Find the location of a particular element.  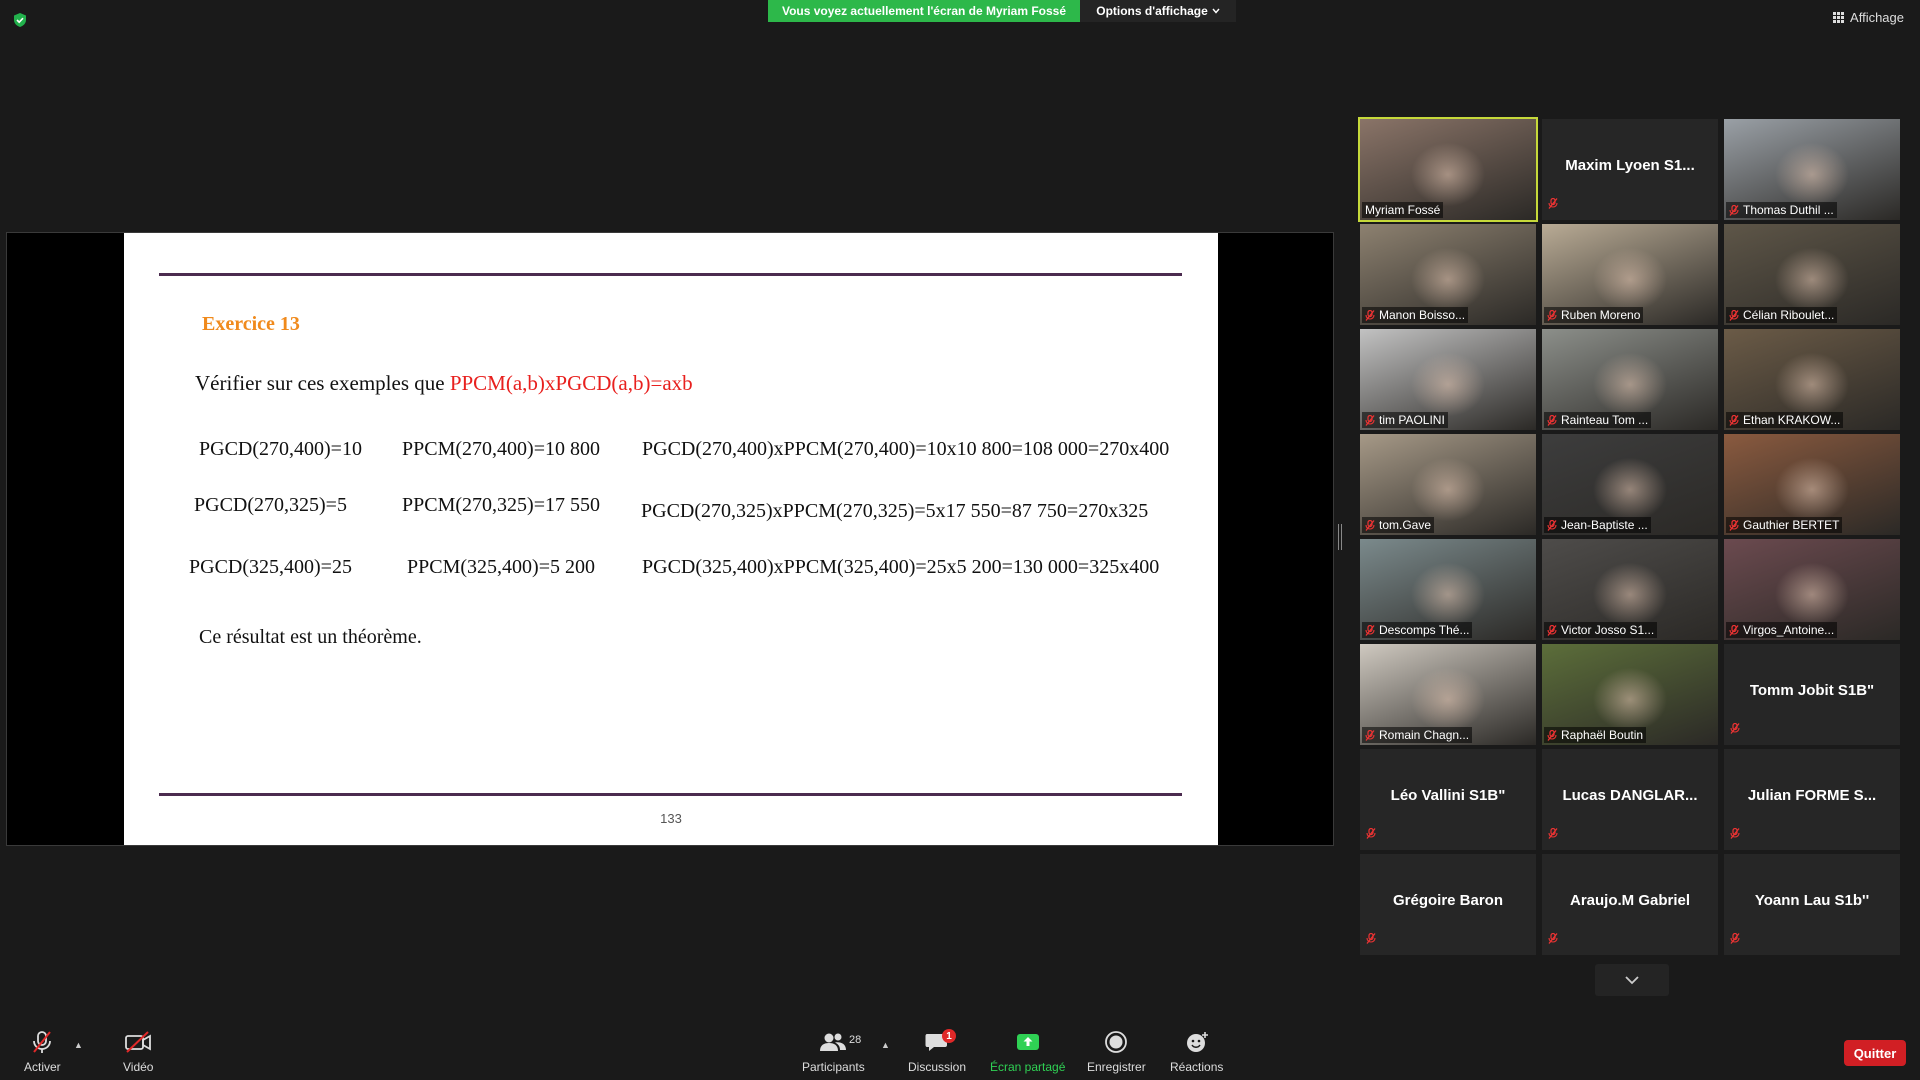

participant-name-label: Myriam Fossé is located at coordinates (1403, 210).